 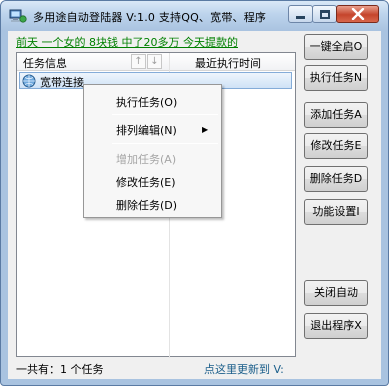 I want to click on submenu-arrow-icon: ▶, so click(x=205, y=129).